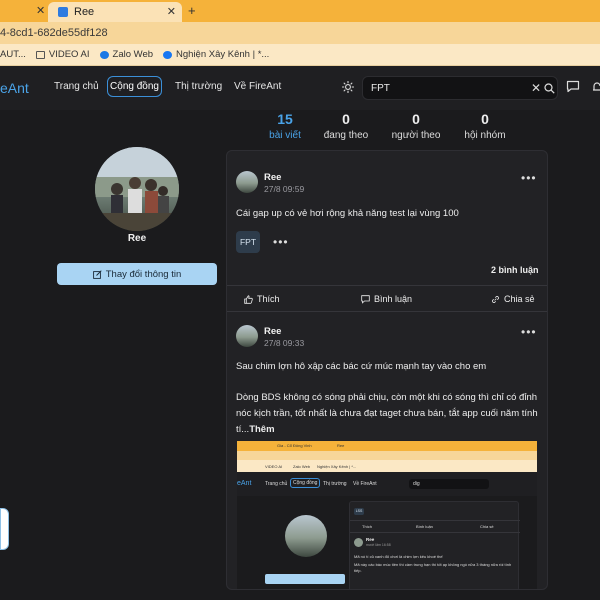  I want to click on nav-market: Thị trường, so click(198, 86).